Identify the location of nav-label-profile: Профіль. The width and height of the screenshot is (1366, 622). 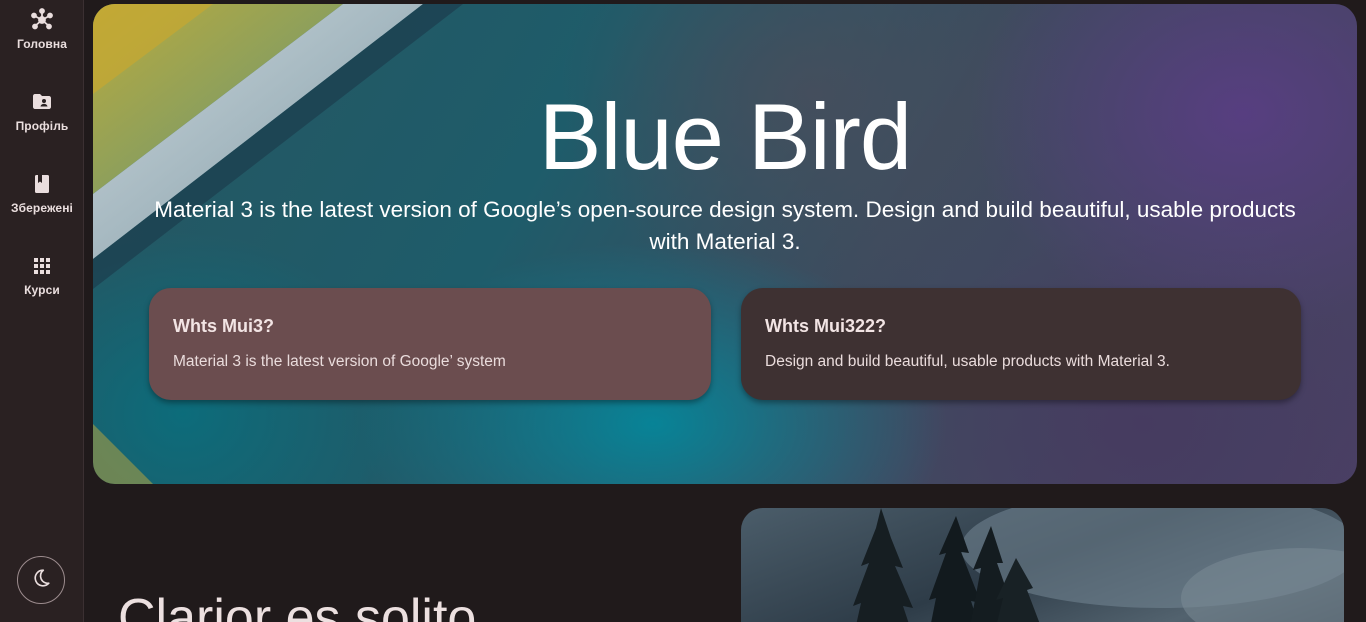
(42, 126).